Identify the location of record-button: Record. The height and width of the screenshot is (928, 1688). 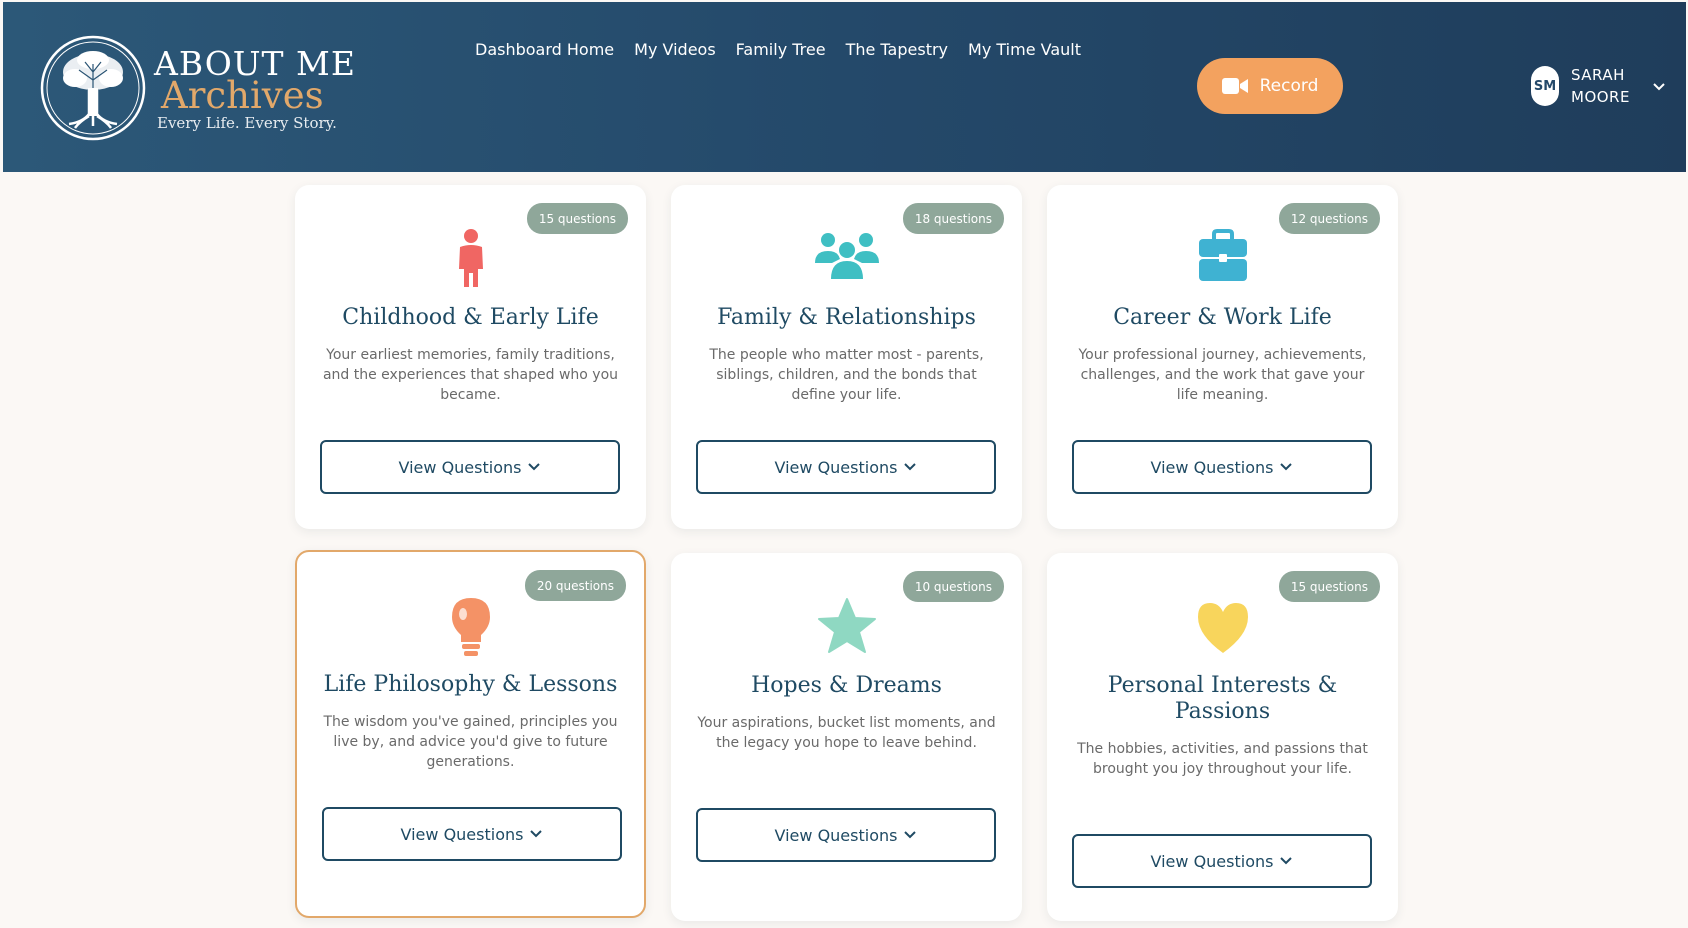
(1270, 86).